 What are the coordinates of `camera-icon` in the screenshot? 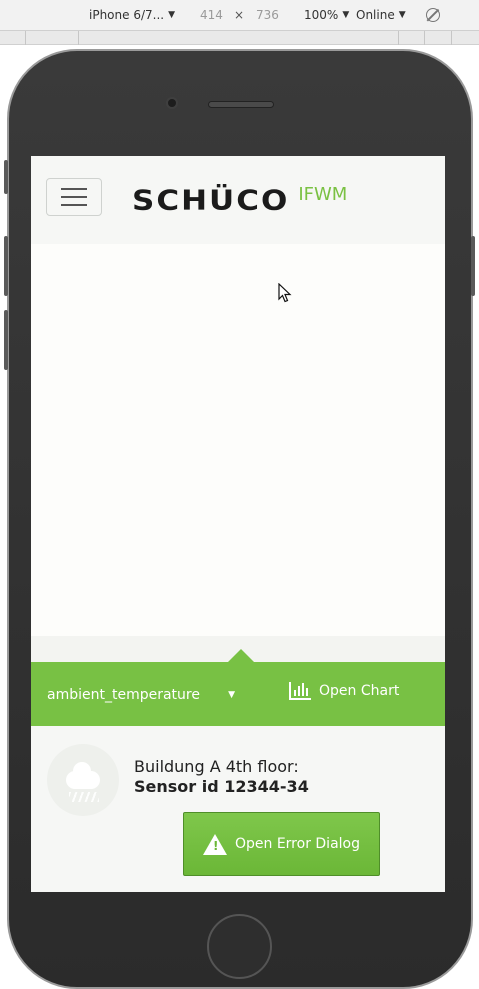 It's located at (172, 103).